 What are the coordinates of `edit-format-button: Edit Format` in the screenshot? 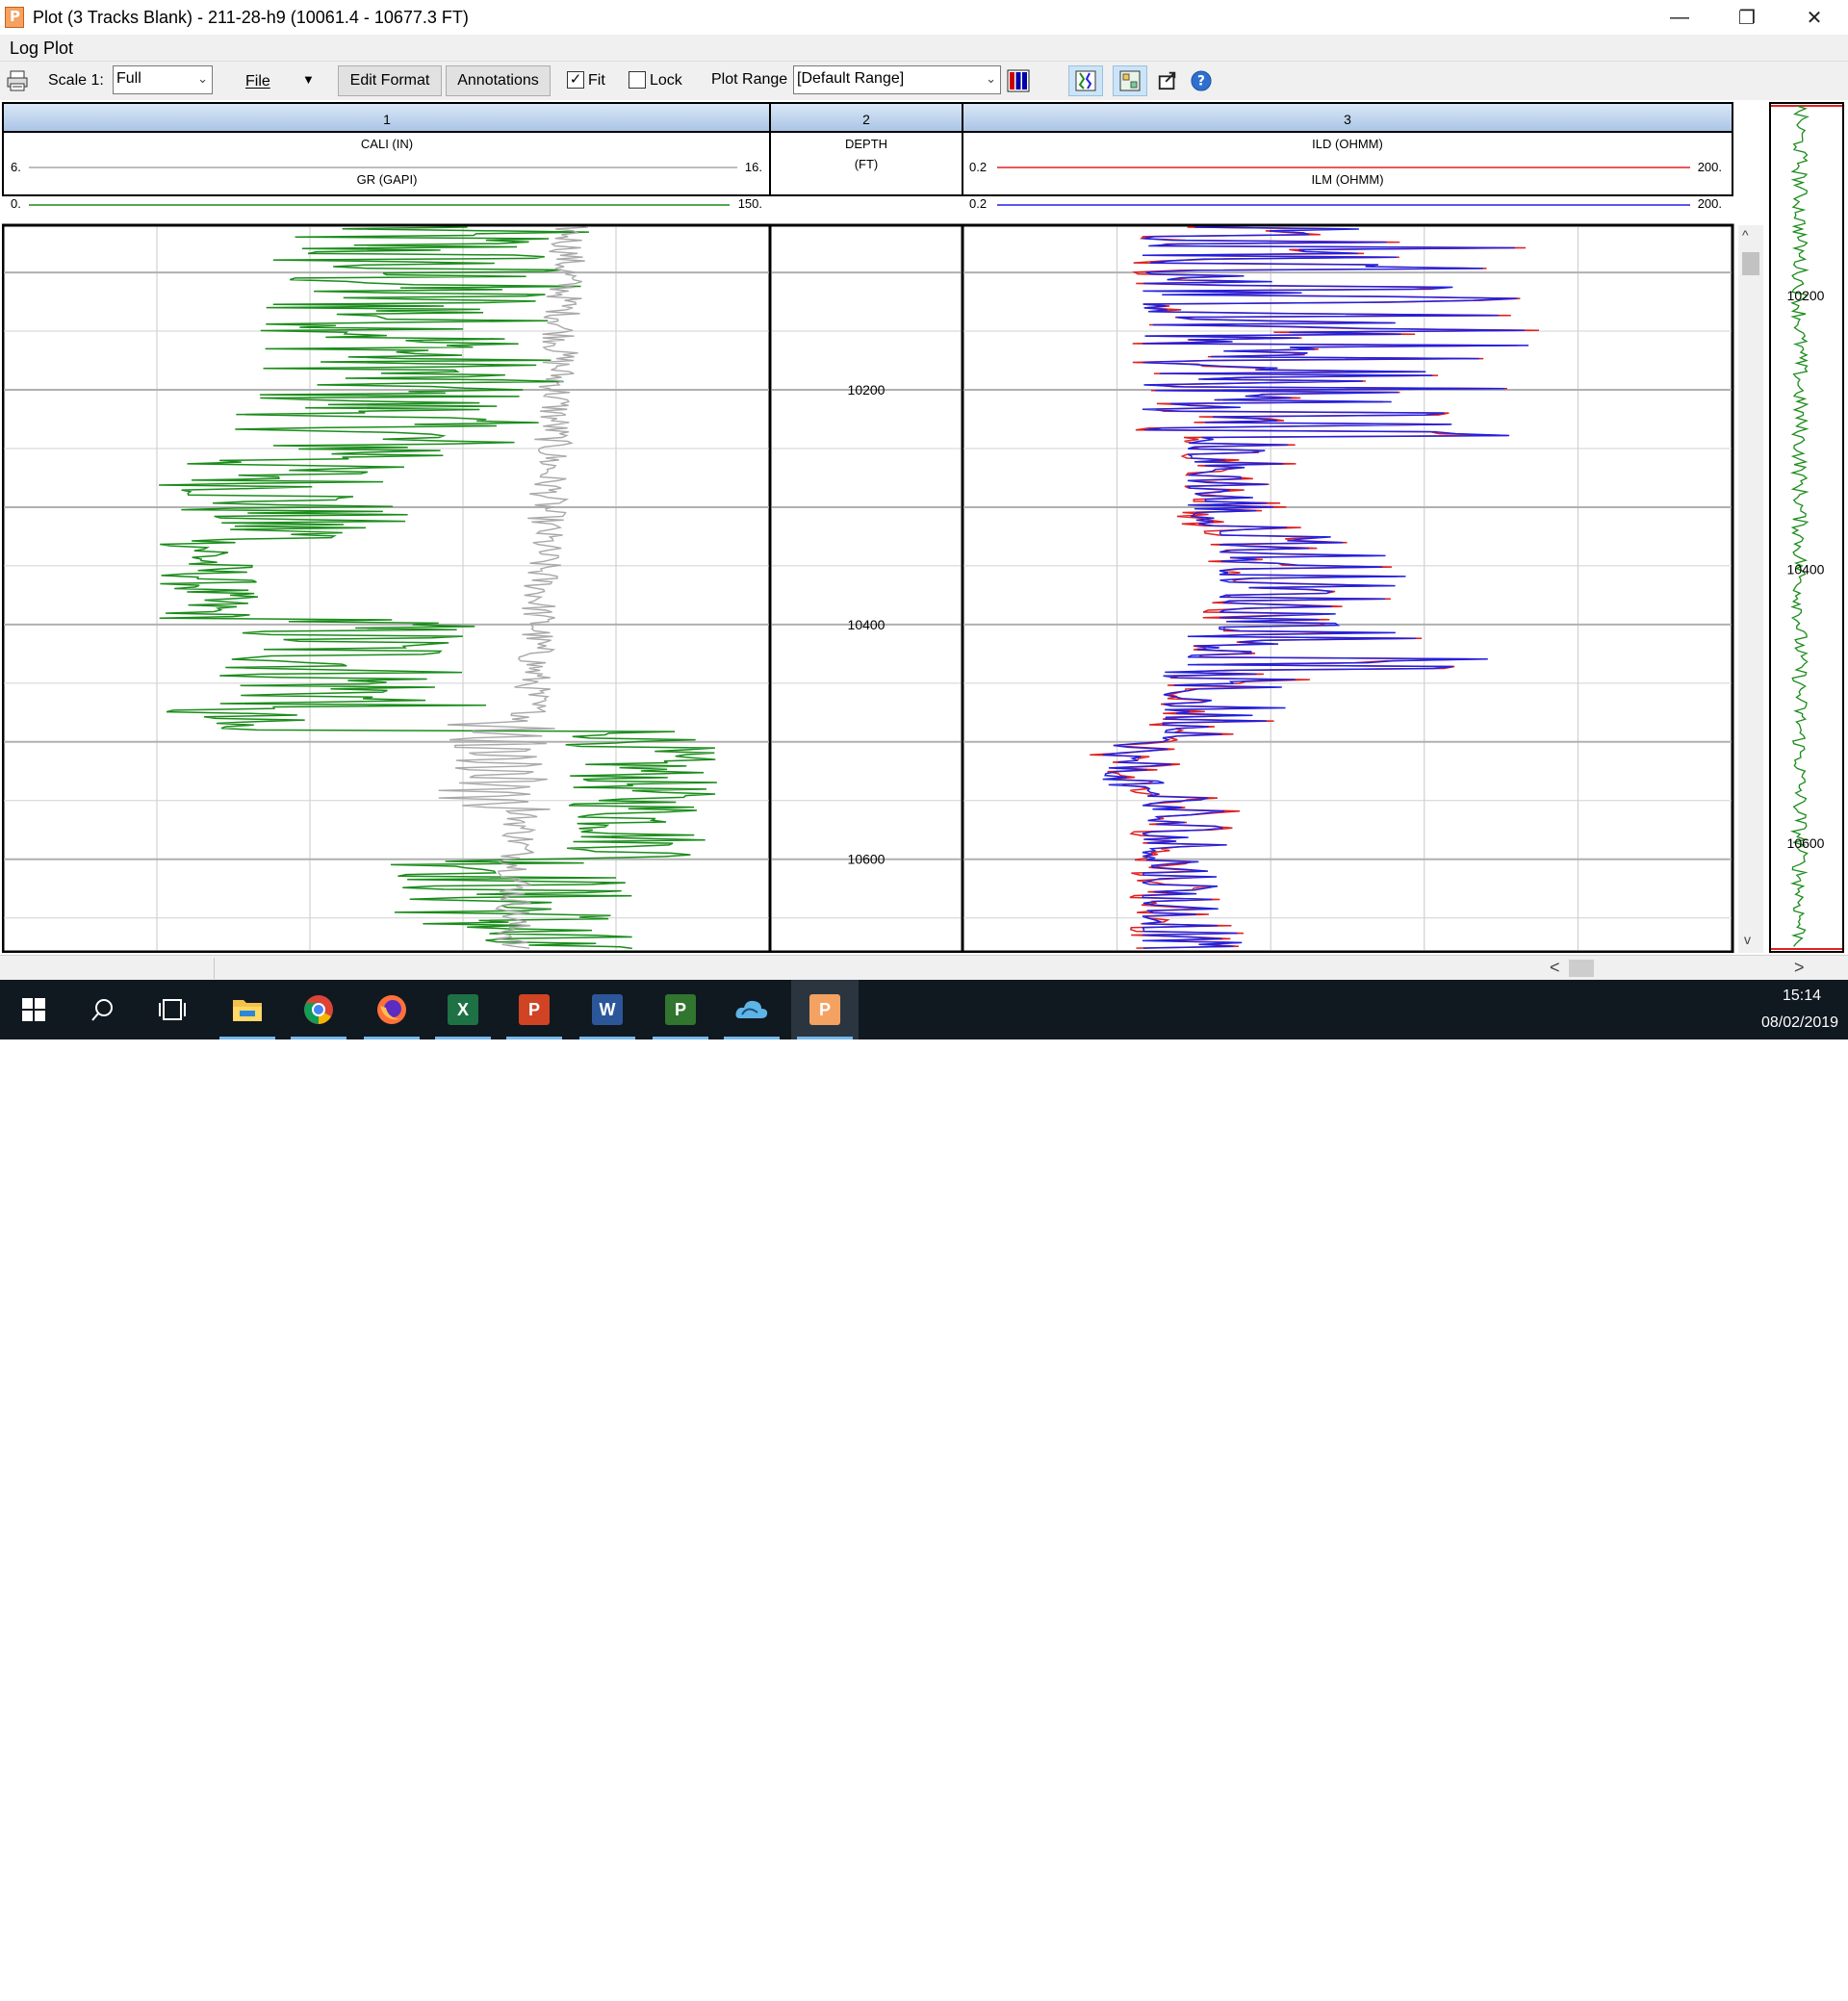 It's located at (390, 80).